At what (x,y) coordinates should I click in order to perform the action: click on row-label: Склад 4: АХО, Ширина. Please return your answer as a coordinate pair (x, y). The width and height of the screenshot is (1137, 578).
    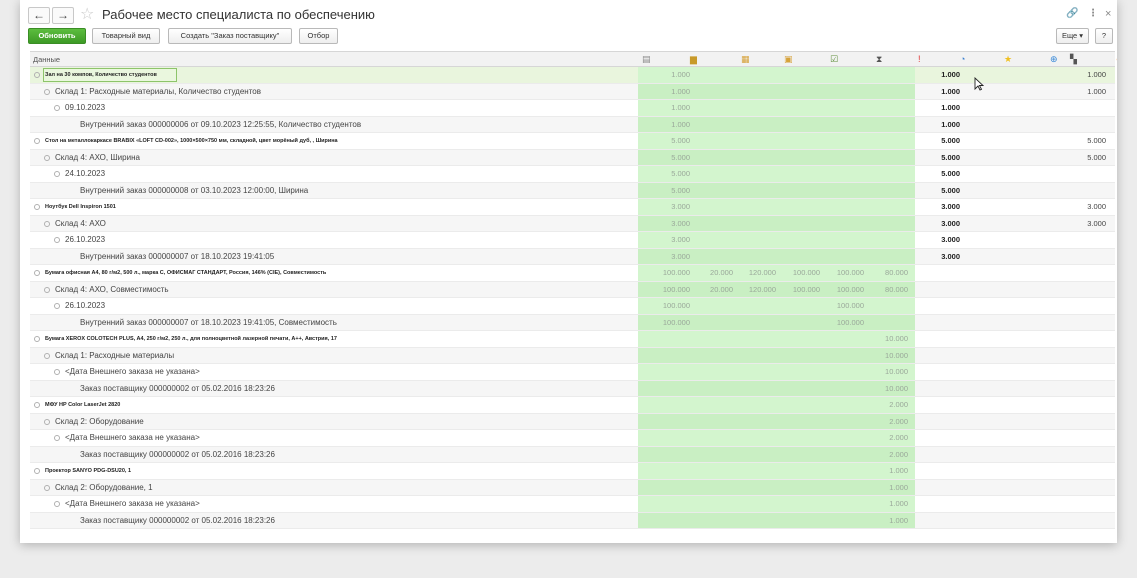
    Looking at the image, I should click on (97, 157).